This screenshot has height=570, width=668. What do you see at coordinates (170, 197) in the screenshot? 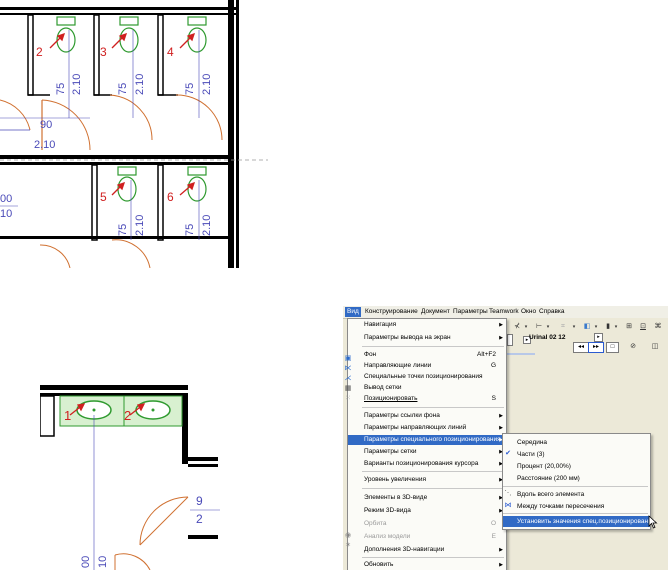
I see `stall-number: 6` at bounding box center [170, 197].